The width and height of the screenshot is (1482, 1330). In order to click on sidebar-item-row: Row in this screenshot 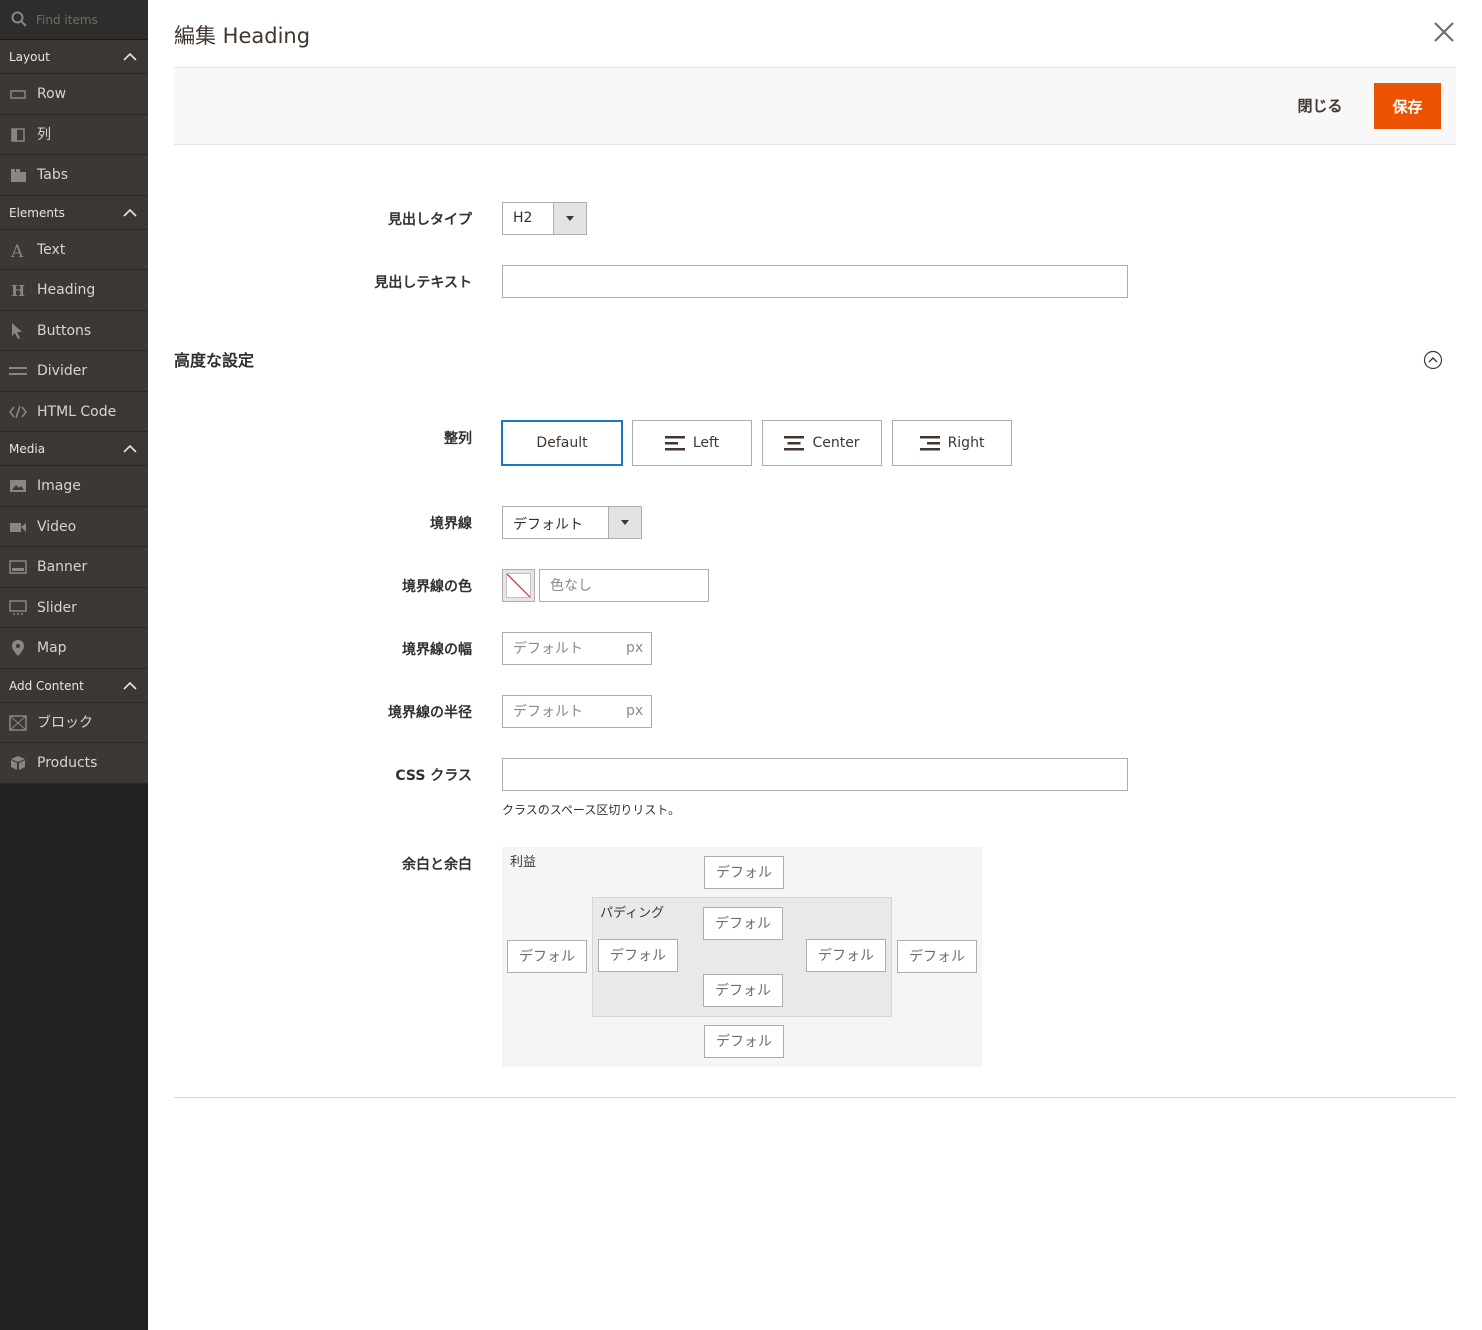, I will do `click(74, 94)`.